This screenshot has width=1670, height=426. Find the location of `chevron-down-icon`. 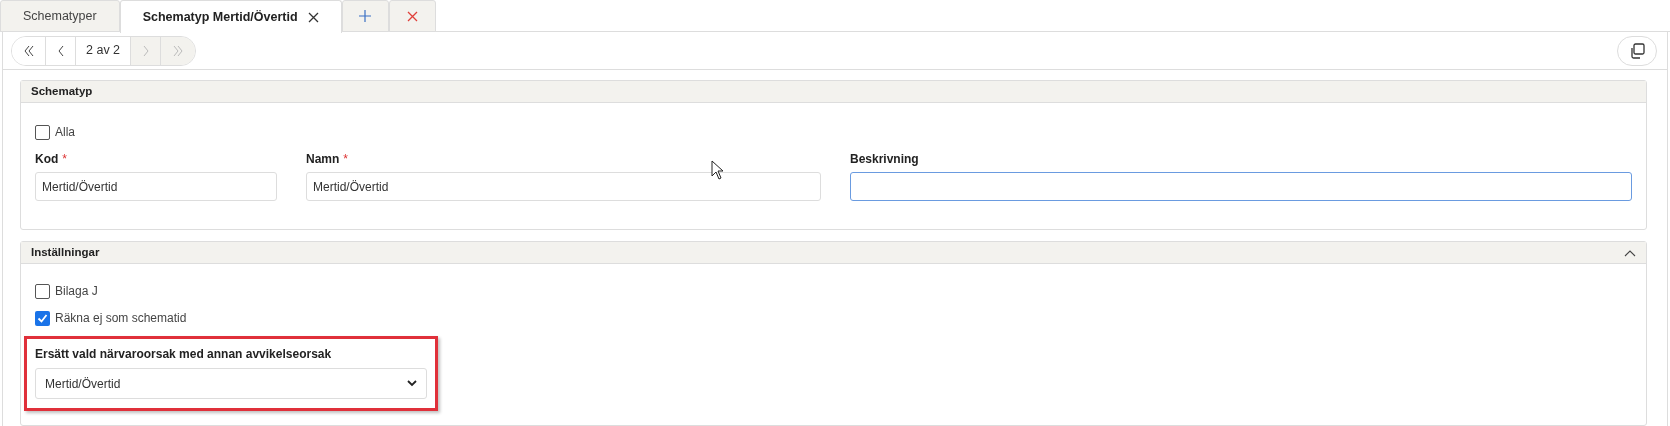

chevron-down-icon is located at coordinates (412, 383).